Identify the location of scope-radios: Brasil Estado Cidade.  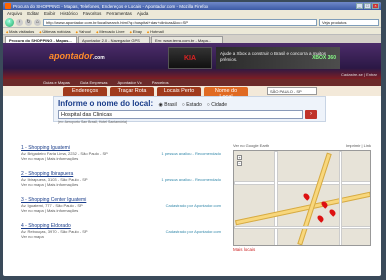
(193, 105).